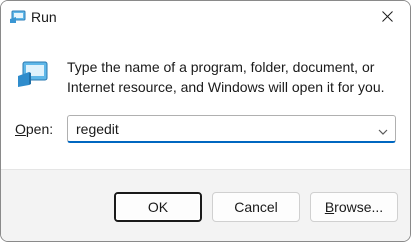 The image size is (411, 242). I want to click on open-label-rest: pen:, so click(39, 129).